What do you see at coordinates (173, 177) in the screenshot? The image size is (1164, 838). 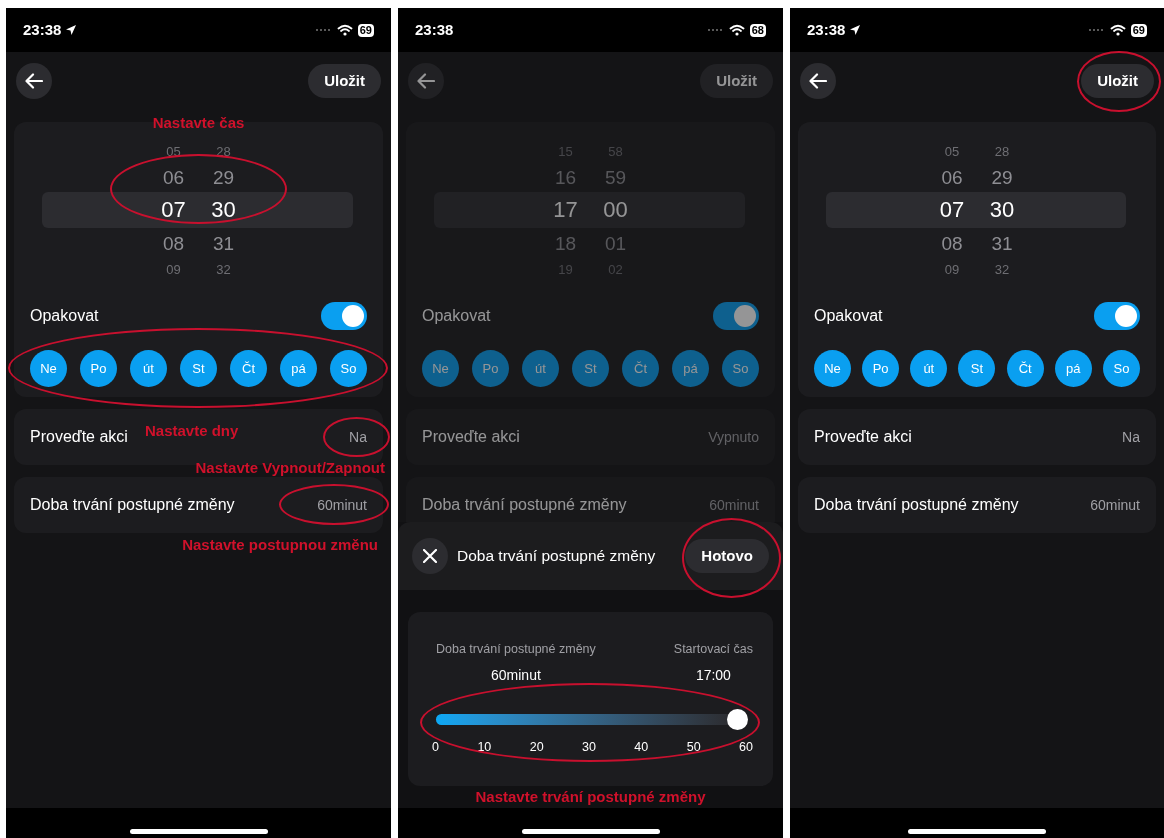 I see `picker-number: 06` at bounding box center [173, 177].